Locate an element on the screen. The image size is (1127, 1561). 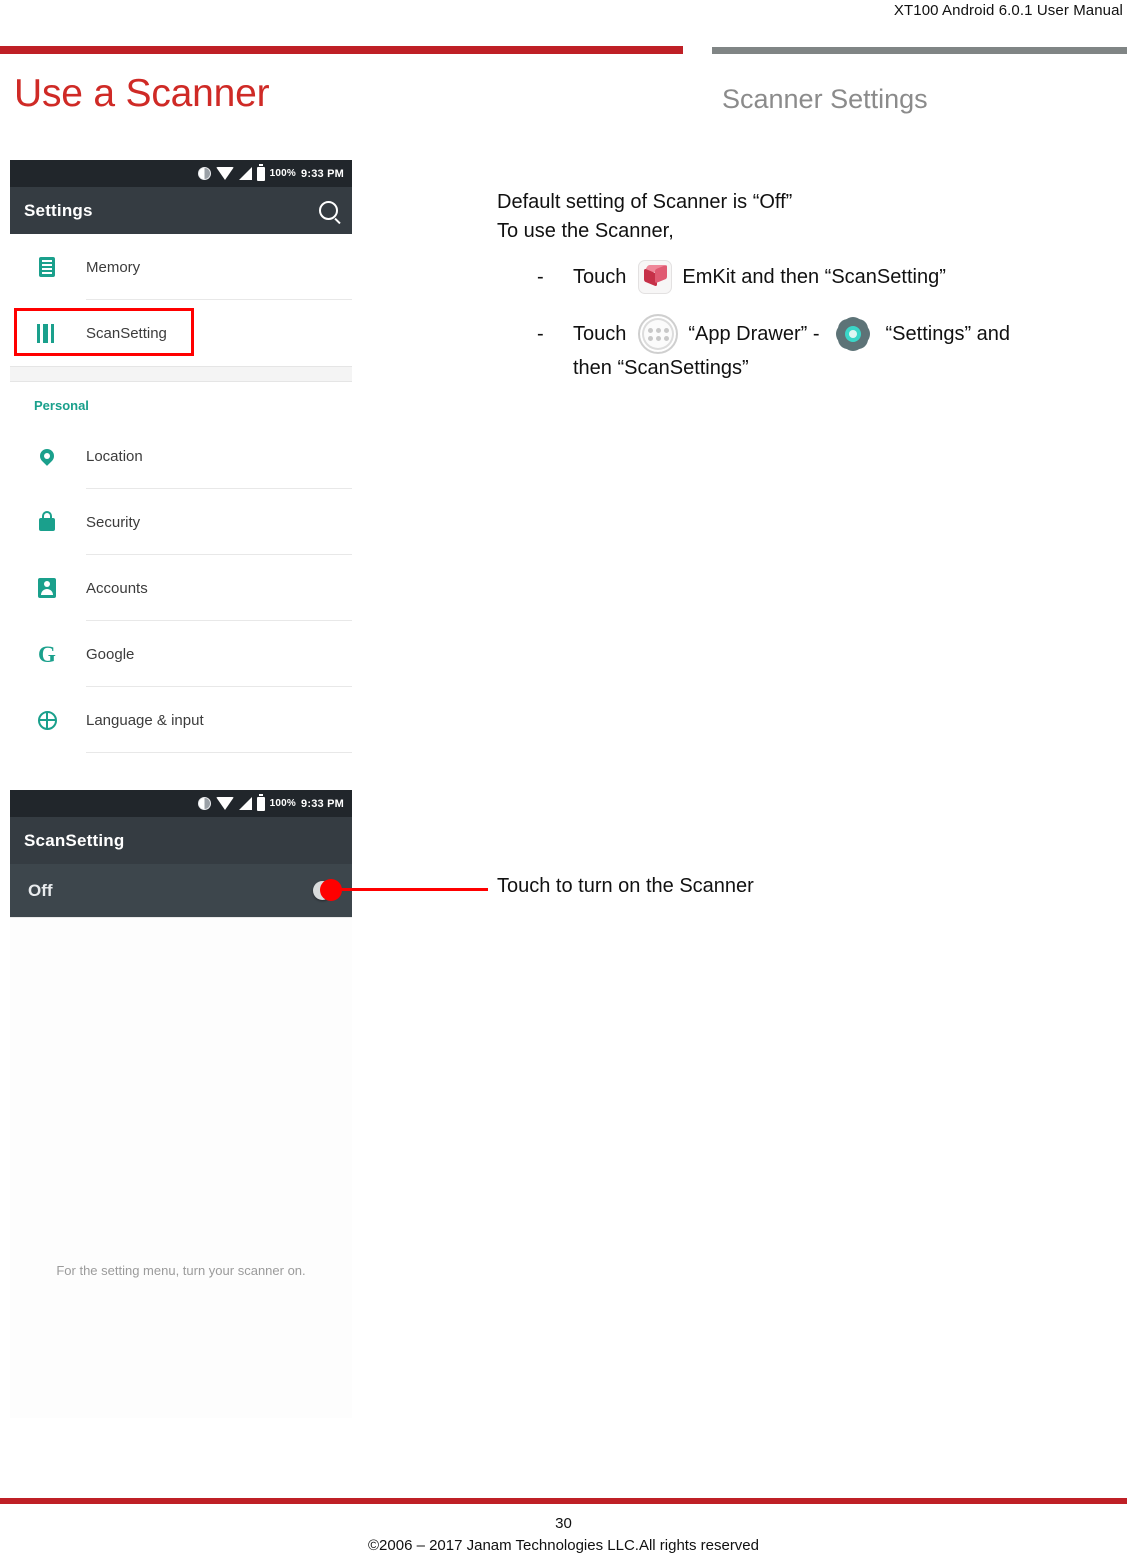
settings-gear-icon is located at coordinates (853, 334).